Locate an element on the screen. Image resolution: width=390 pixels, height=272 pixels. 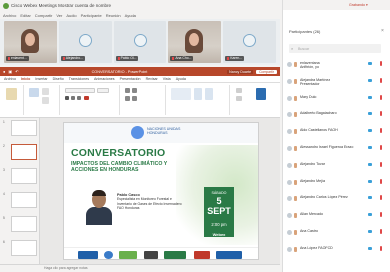
participant-row: Adalberto Bagaiacharo is located at coordinates (338, 115).